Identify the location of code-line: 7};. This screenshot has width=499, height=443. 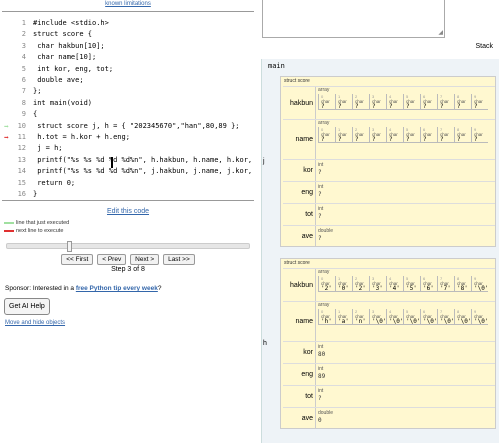
(128, 91).